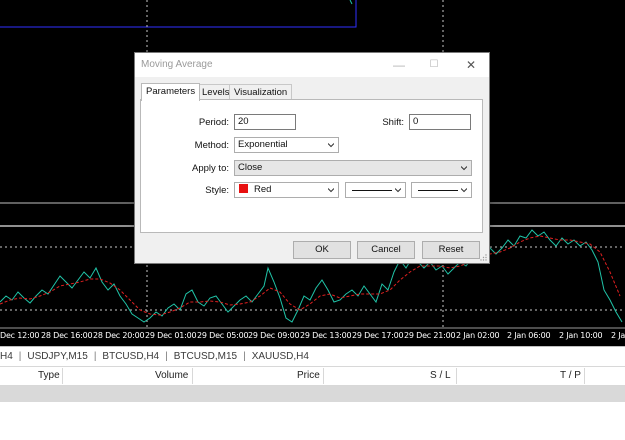  Describe the element at coordinates (9, 356) in the screenshot. I see `symbol-tab: H4` at that location.